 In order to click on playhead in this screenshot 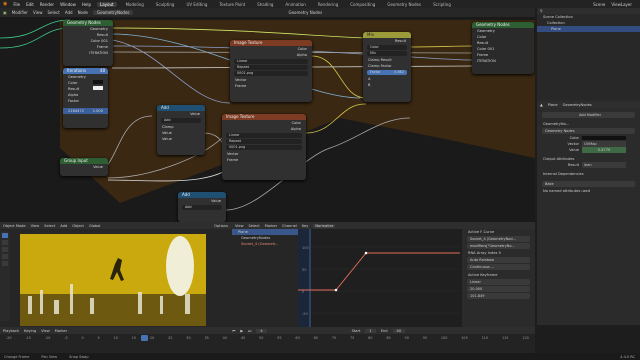, I will do `click(144, 338)`.